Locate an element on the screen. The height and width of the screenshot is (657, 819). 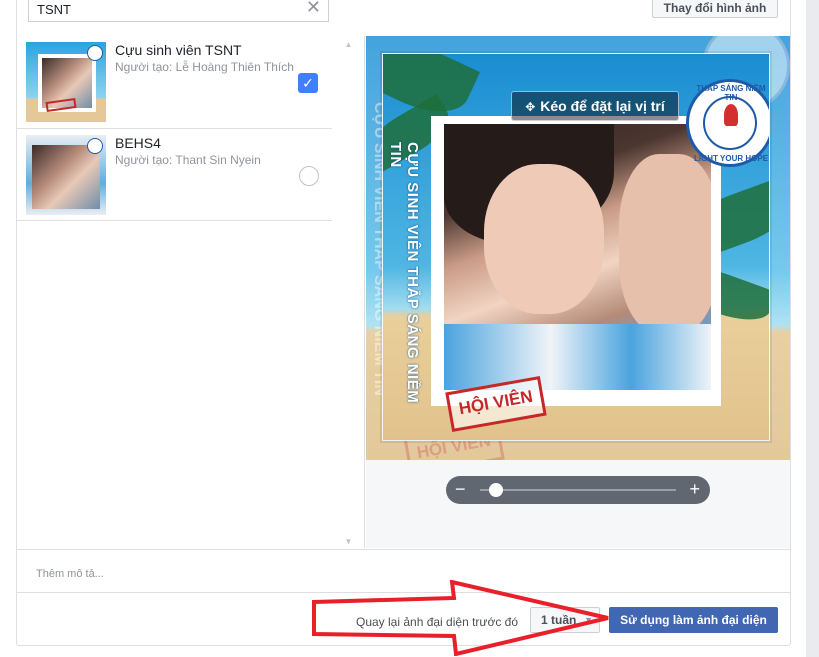
use-as-profile-picture-button: Sử dụng làm ảnh đại diện is located at coordinates (693, 620).